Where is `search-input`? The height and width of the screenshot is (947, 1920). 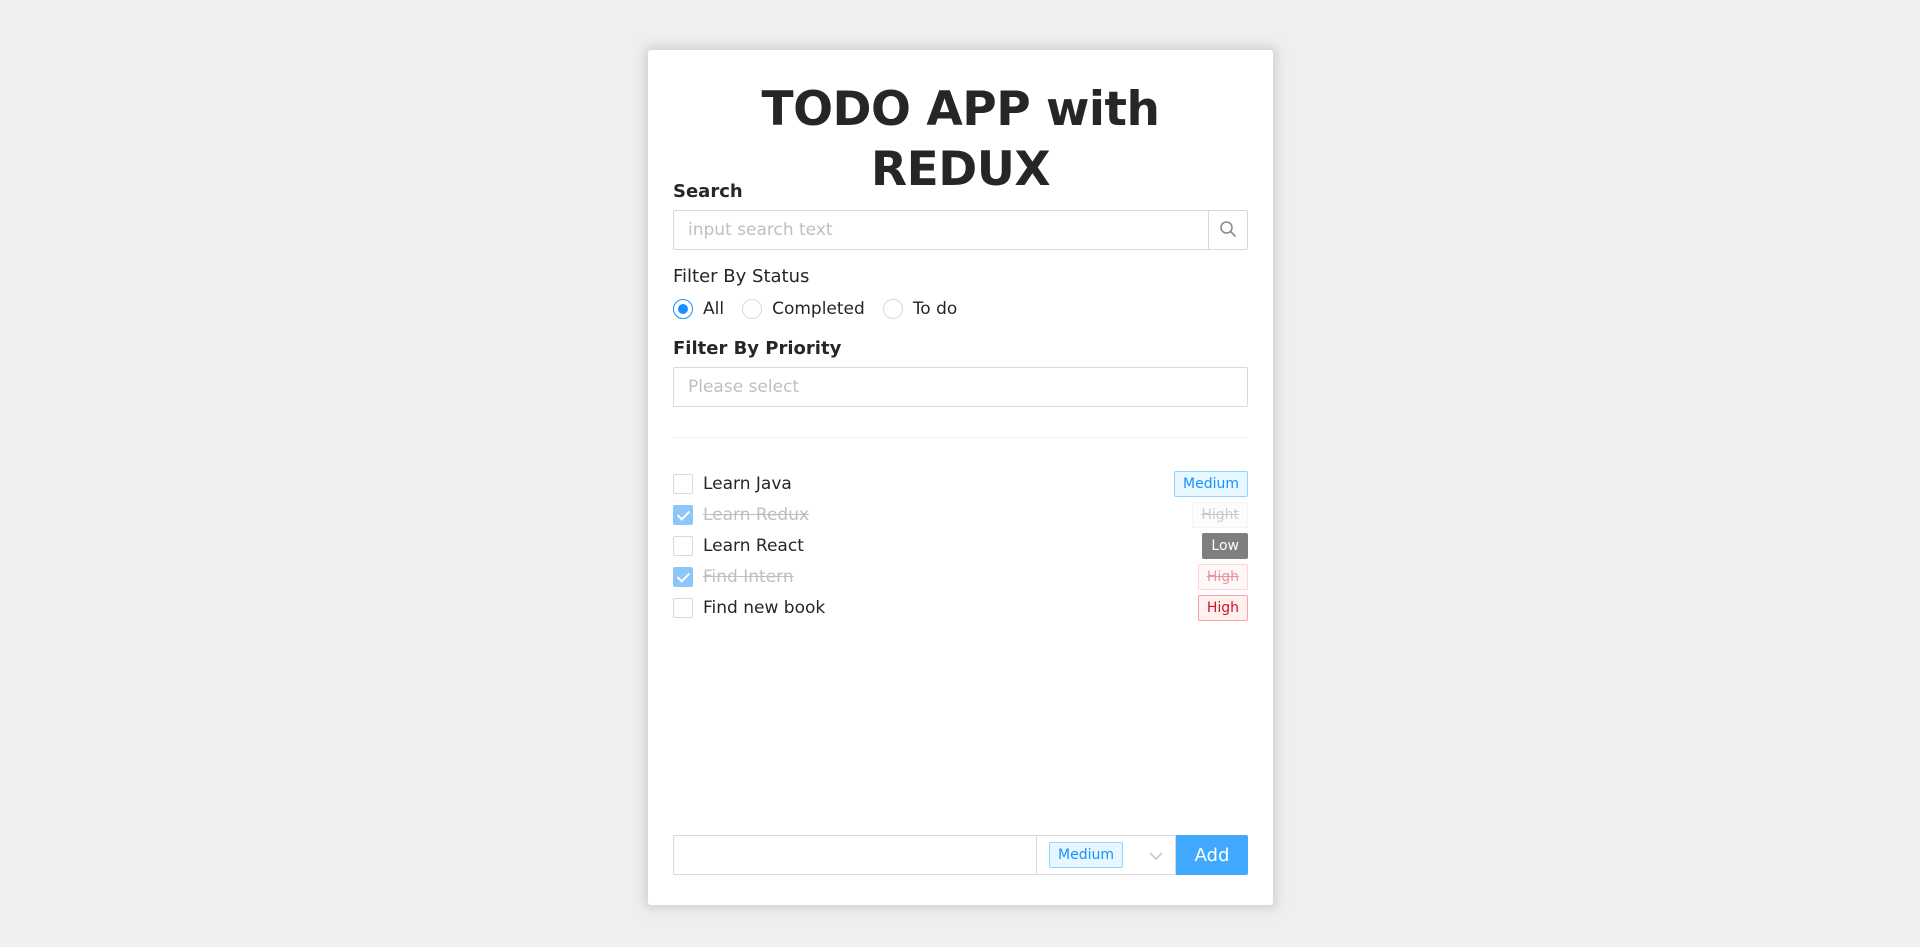 search-input is located at coordinates (940, 230).